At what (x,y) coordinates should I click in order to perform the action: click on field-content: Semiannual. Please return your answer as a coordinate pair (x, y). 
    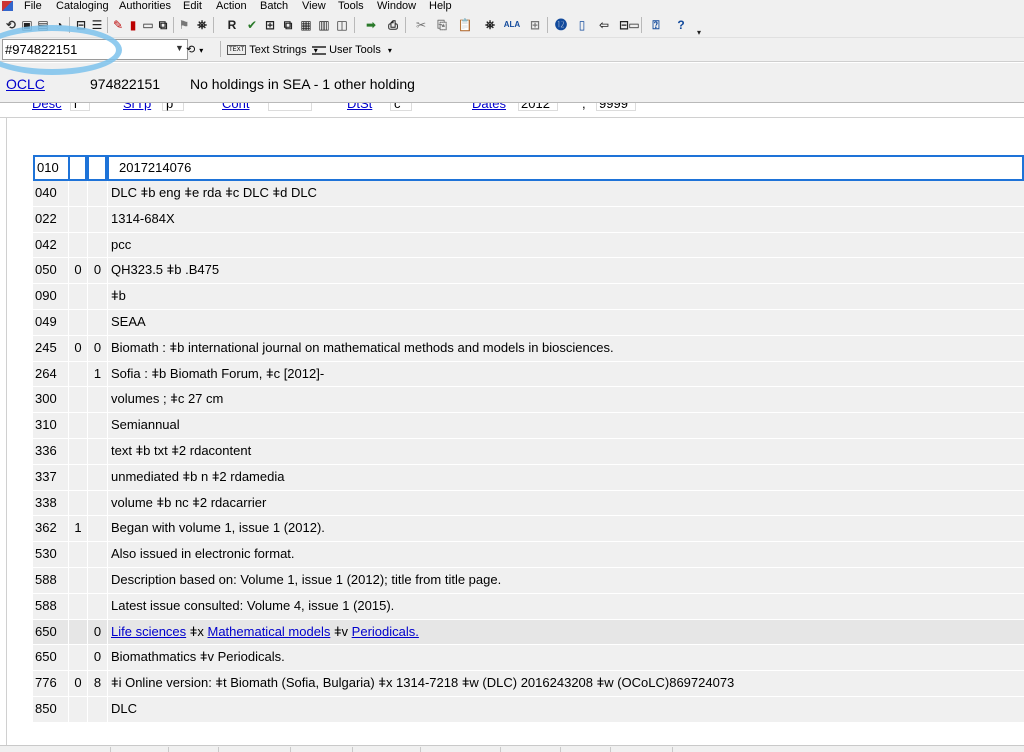
    Looking at the image, I should click on (565, 425).